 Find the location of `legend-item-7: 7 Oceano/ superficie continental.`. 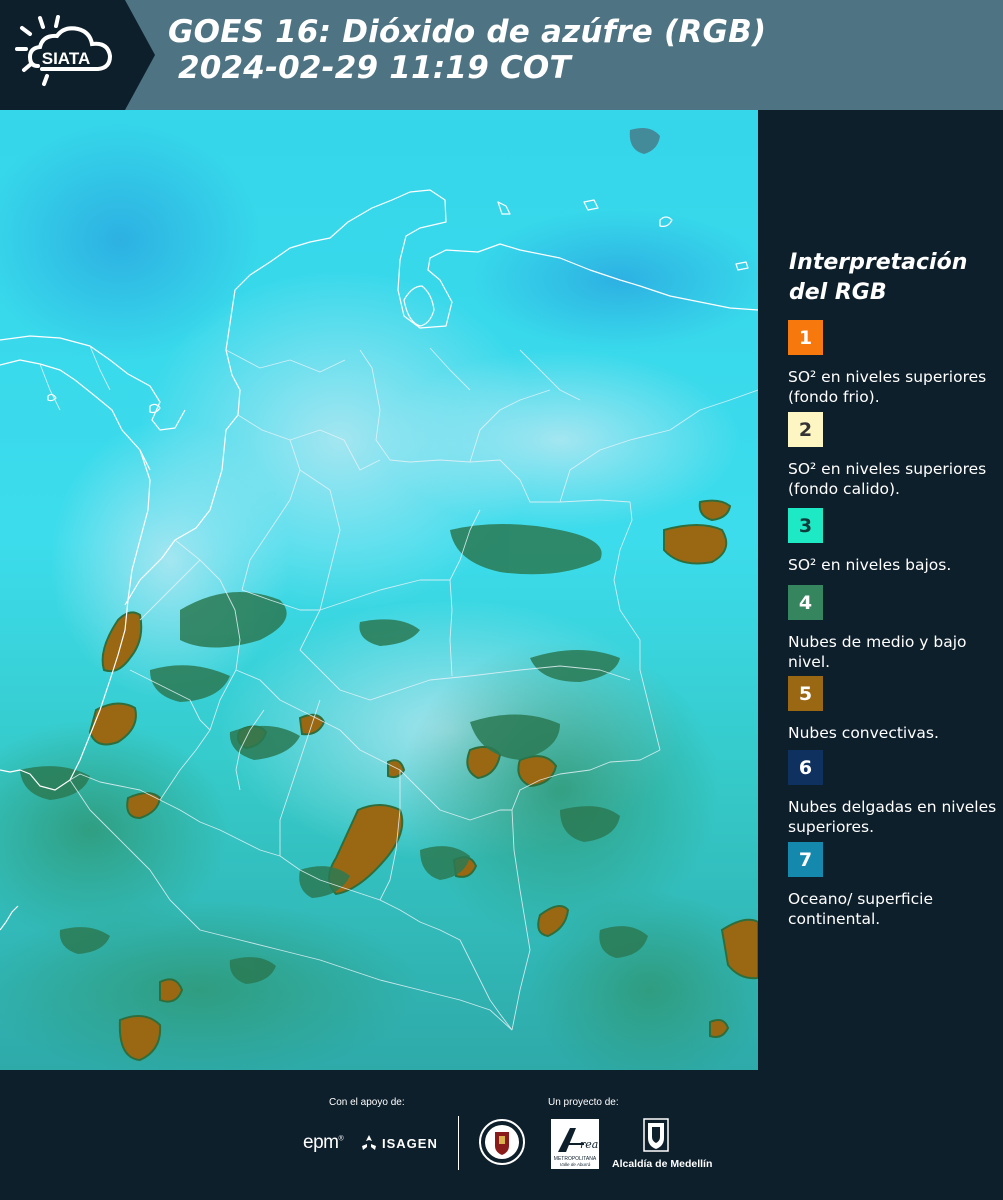

legend-item-7: 7 Oceano/ superficie continental. is located at coordinates (893, 885).